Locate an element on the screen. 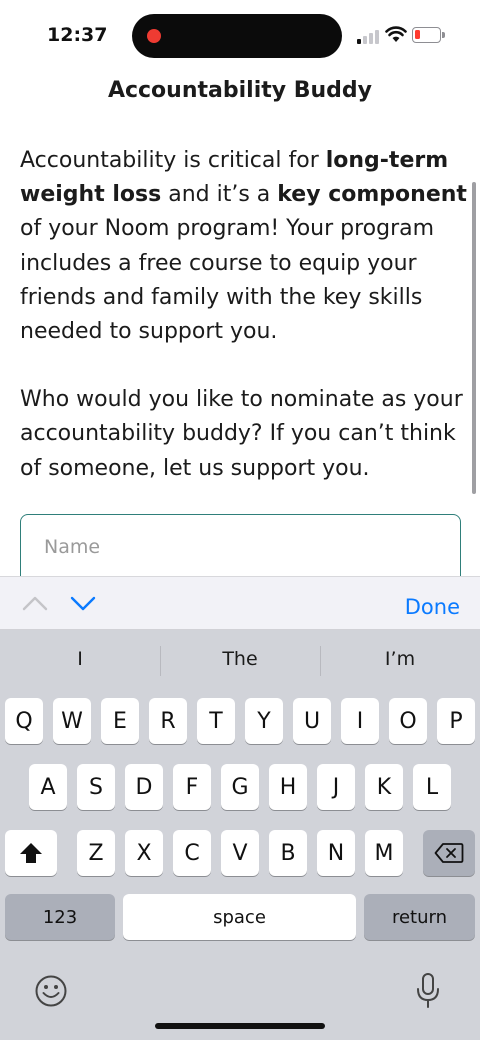 The width and height of the screenshot is (480, 1040). bold-text: key component is located at coordinates (372, 195).